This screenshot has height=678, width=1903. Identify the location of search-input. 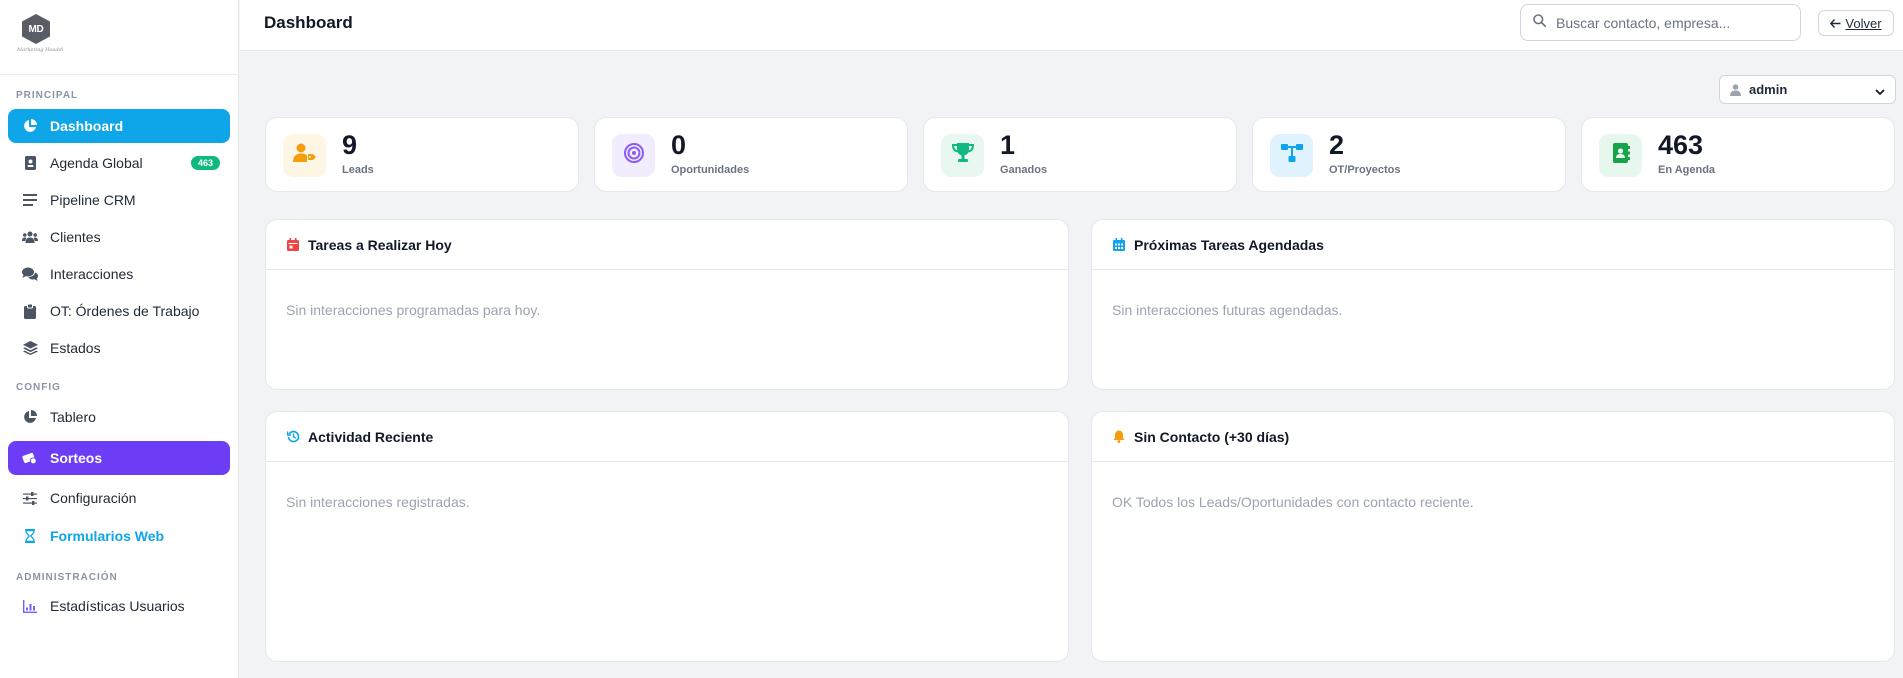
(1671, 22).